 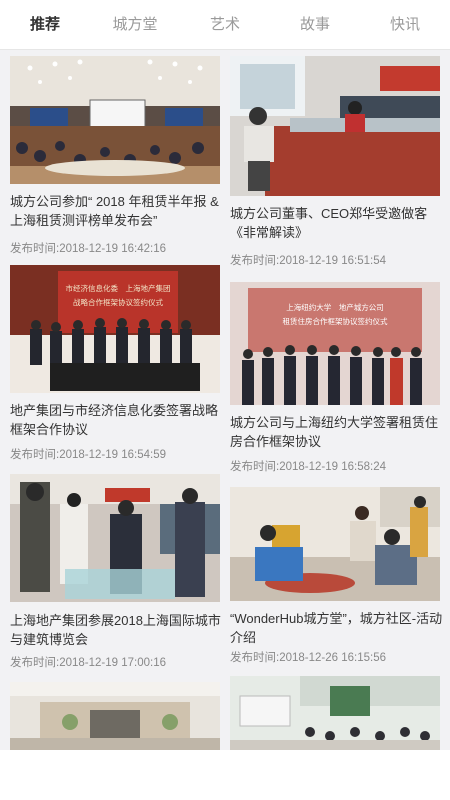 I want to click on article-publish-time: 发布时间:2018-12-19 16:51:54, so click(x=308, y=261).